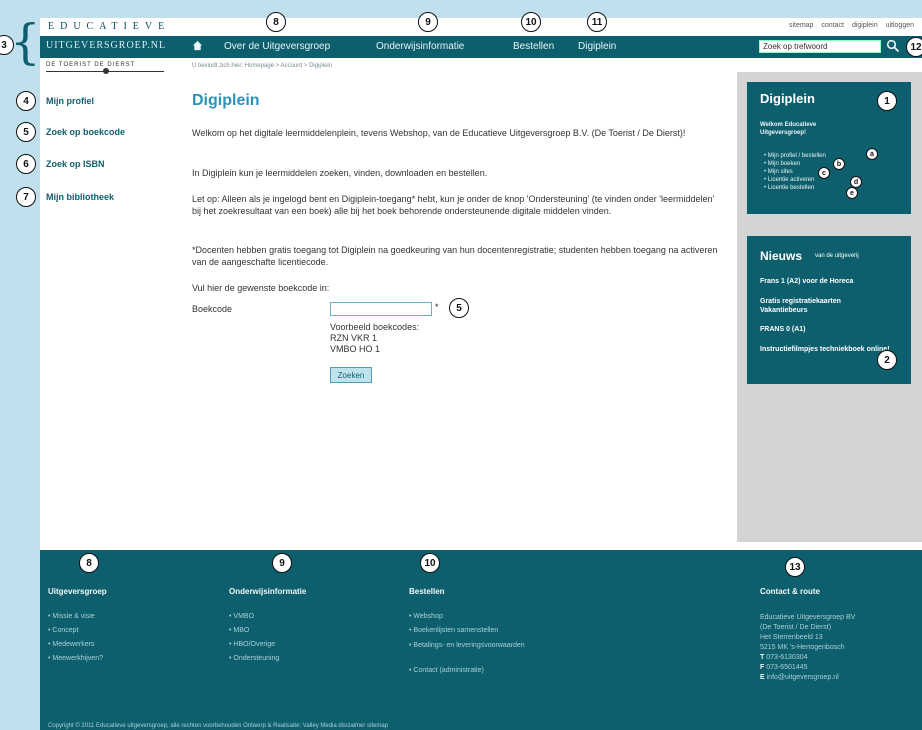 The height and width of the screenshot is (730, 922). What do you see at coordinates (276, 22) in the screenshot?
I see `callout-8: 8` at bounding box center [276, 22].